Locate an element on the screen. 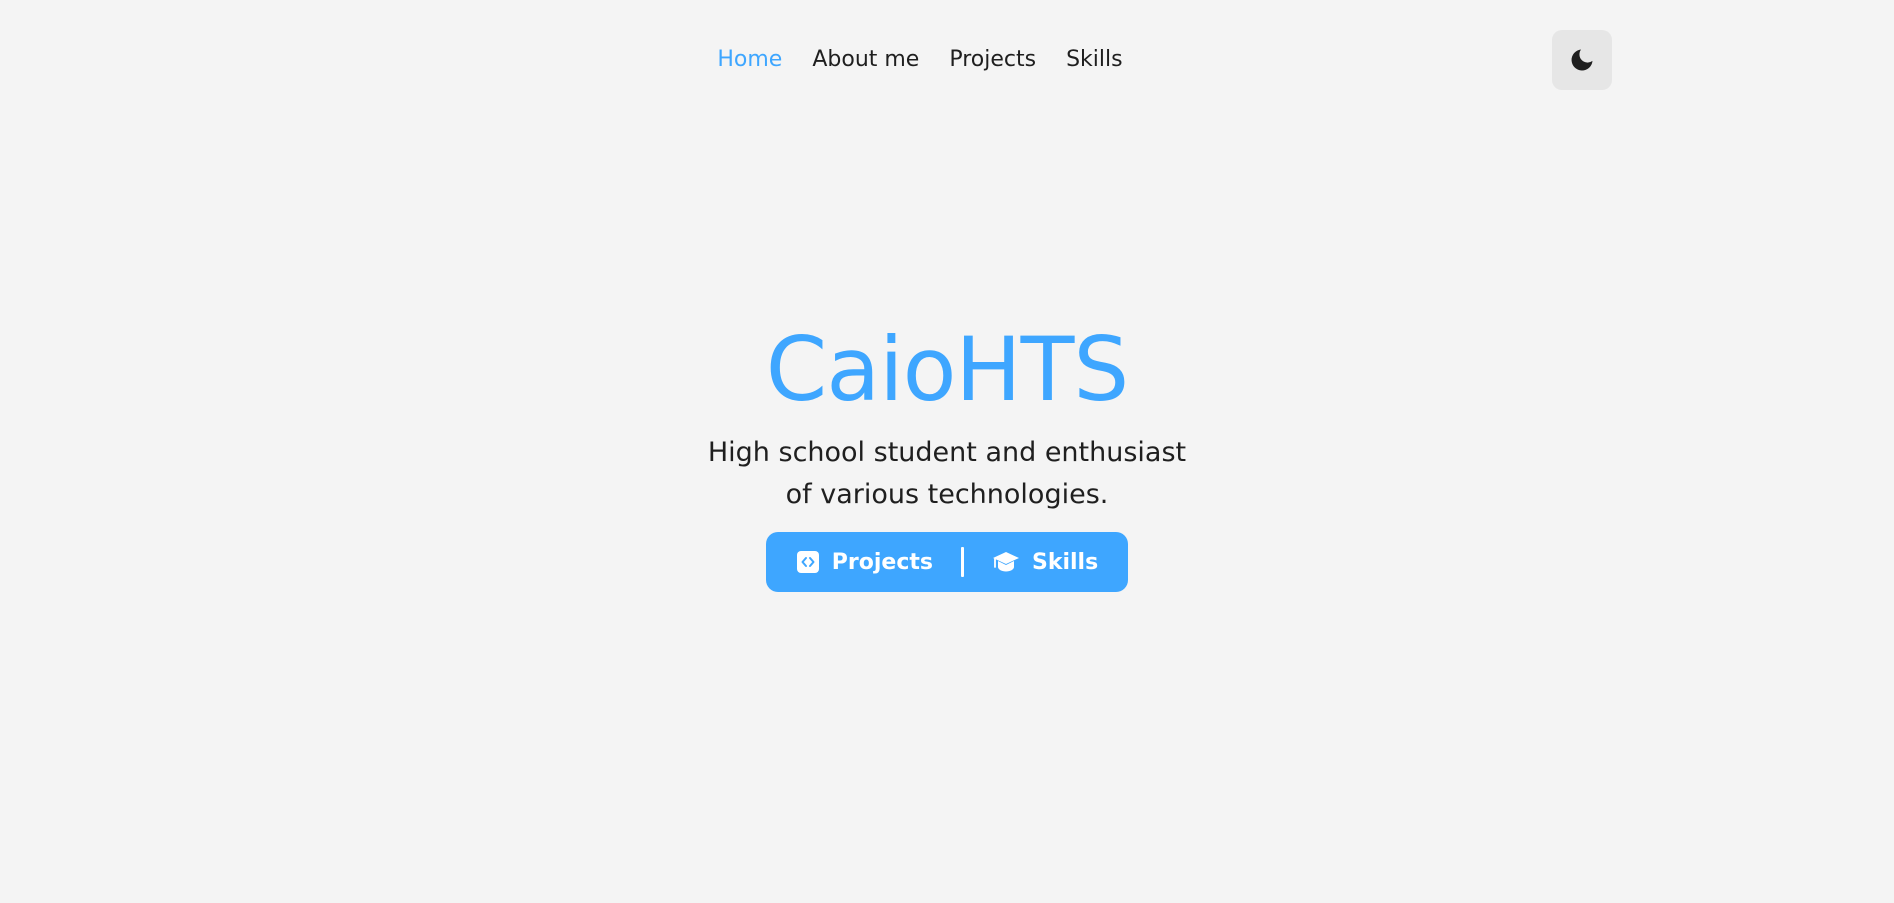 This screenshot has width=1894, height=903. skills-button: Skills is located at coordinates (1045, 562).